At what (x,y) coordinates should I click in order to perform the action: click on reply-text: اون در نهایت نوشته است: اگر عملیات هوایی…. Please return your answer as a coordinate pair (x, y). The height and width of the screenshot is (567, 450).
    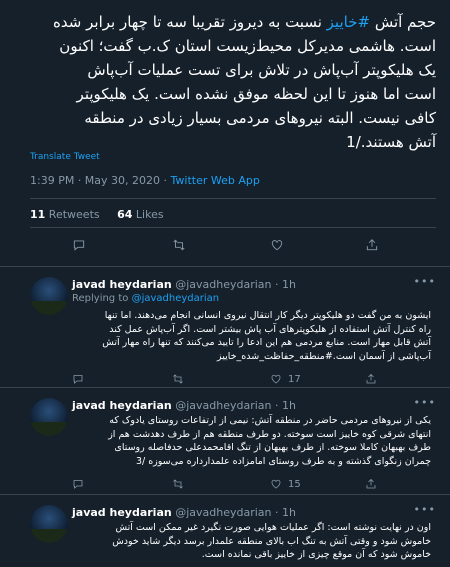
    Looking at the image, I should click on (228, 541).